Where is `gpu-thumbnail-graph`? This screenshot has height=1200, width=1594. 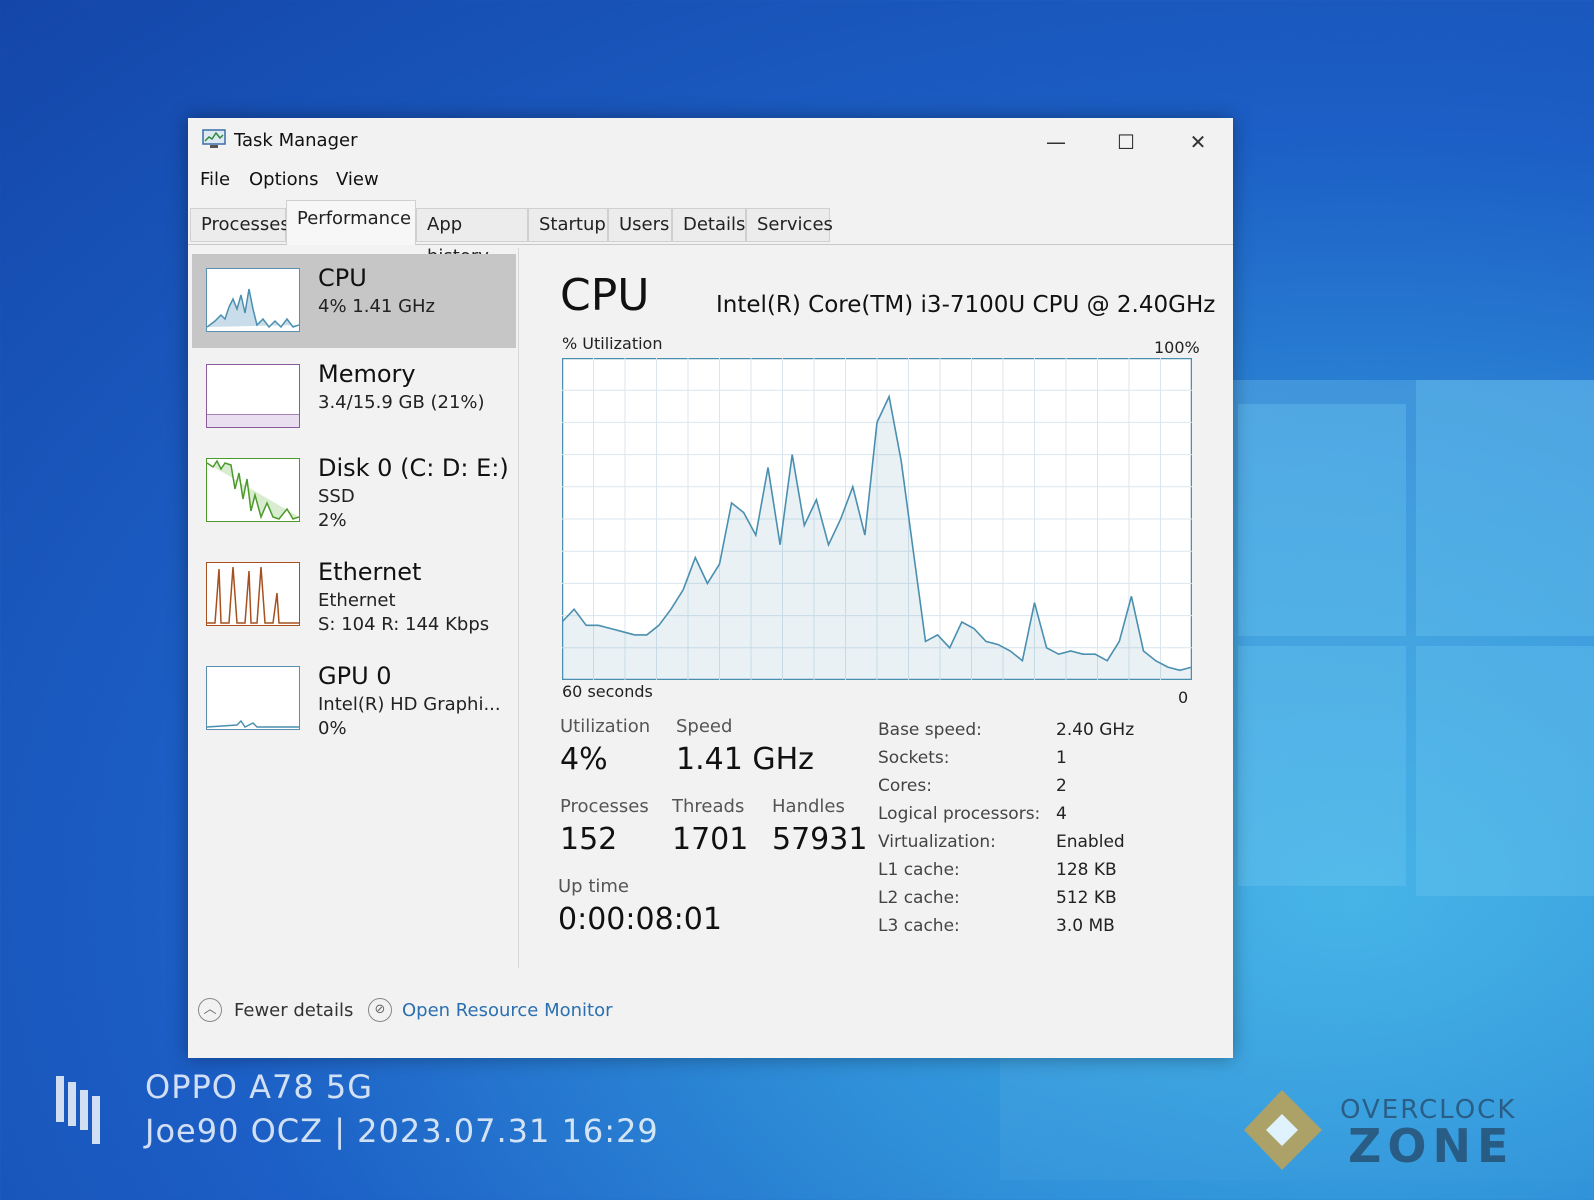
gpu-thumbnail-graph is located at coordinates (253, 698).